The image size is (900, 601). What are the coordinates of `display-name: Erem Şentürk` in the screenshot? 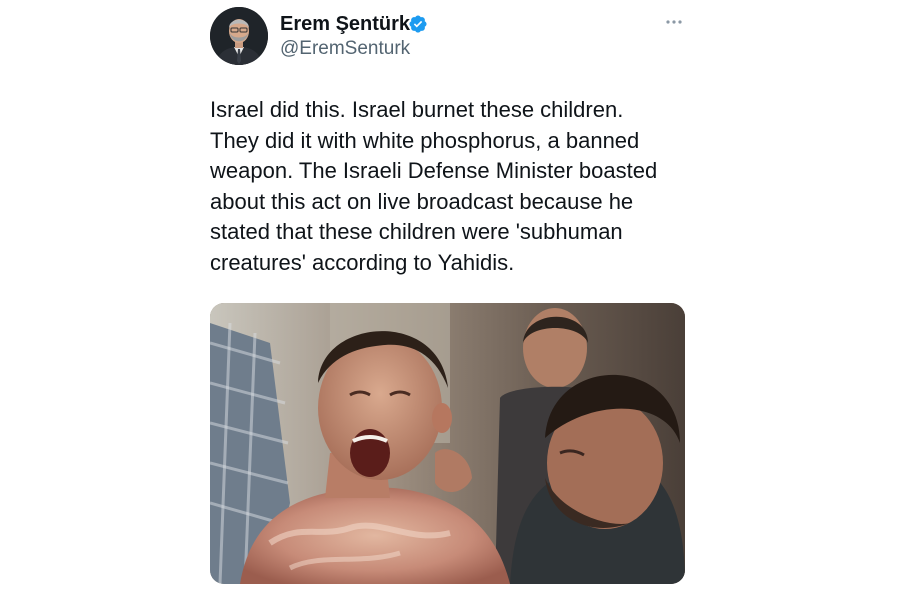 It's located at (345, 24).